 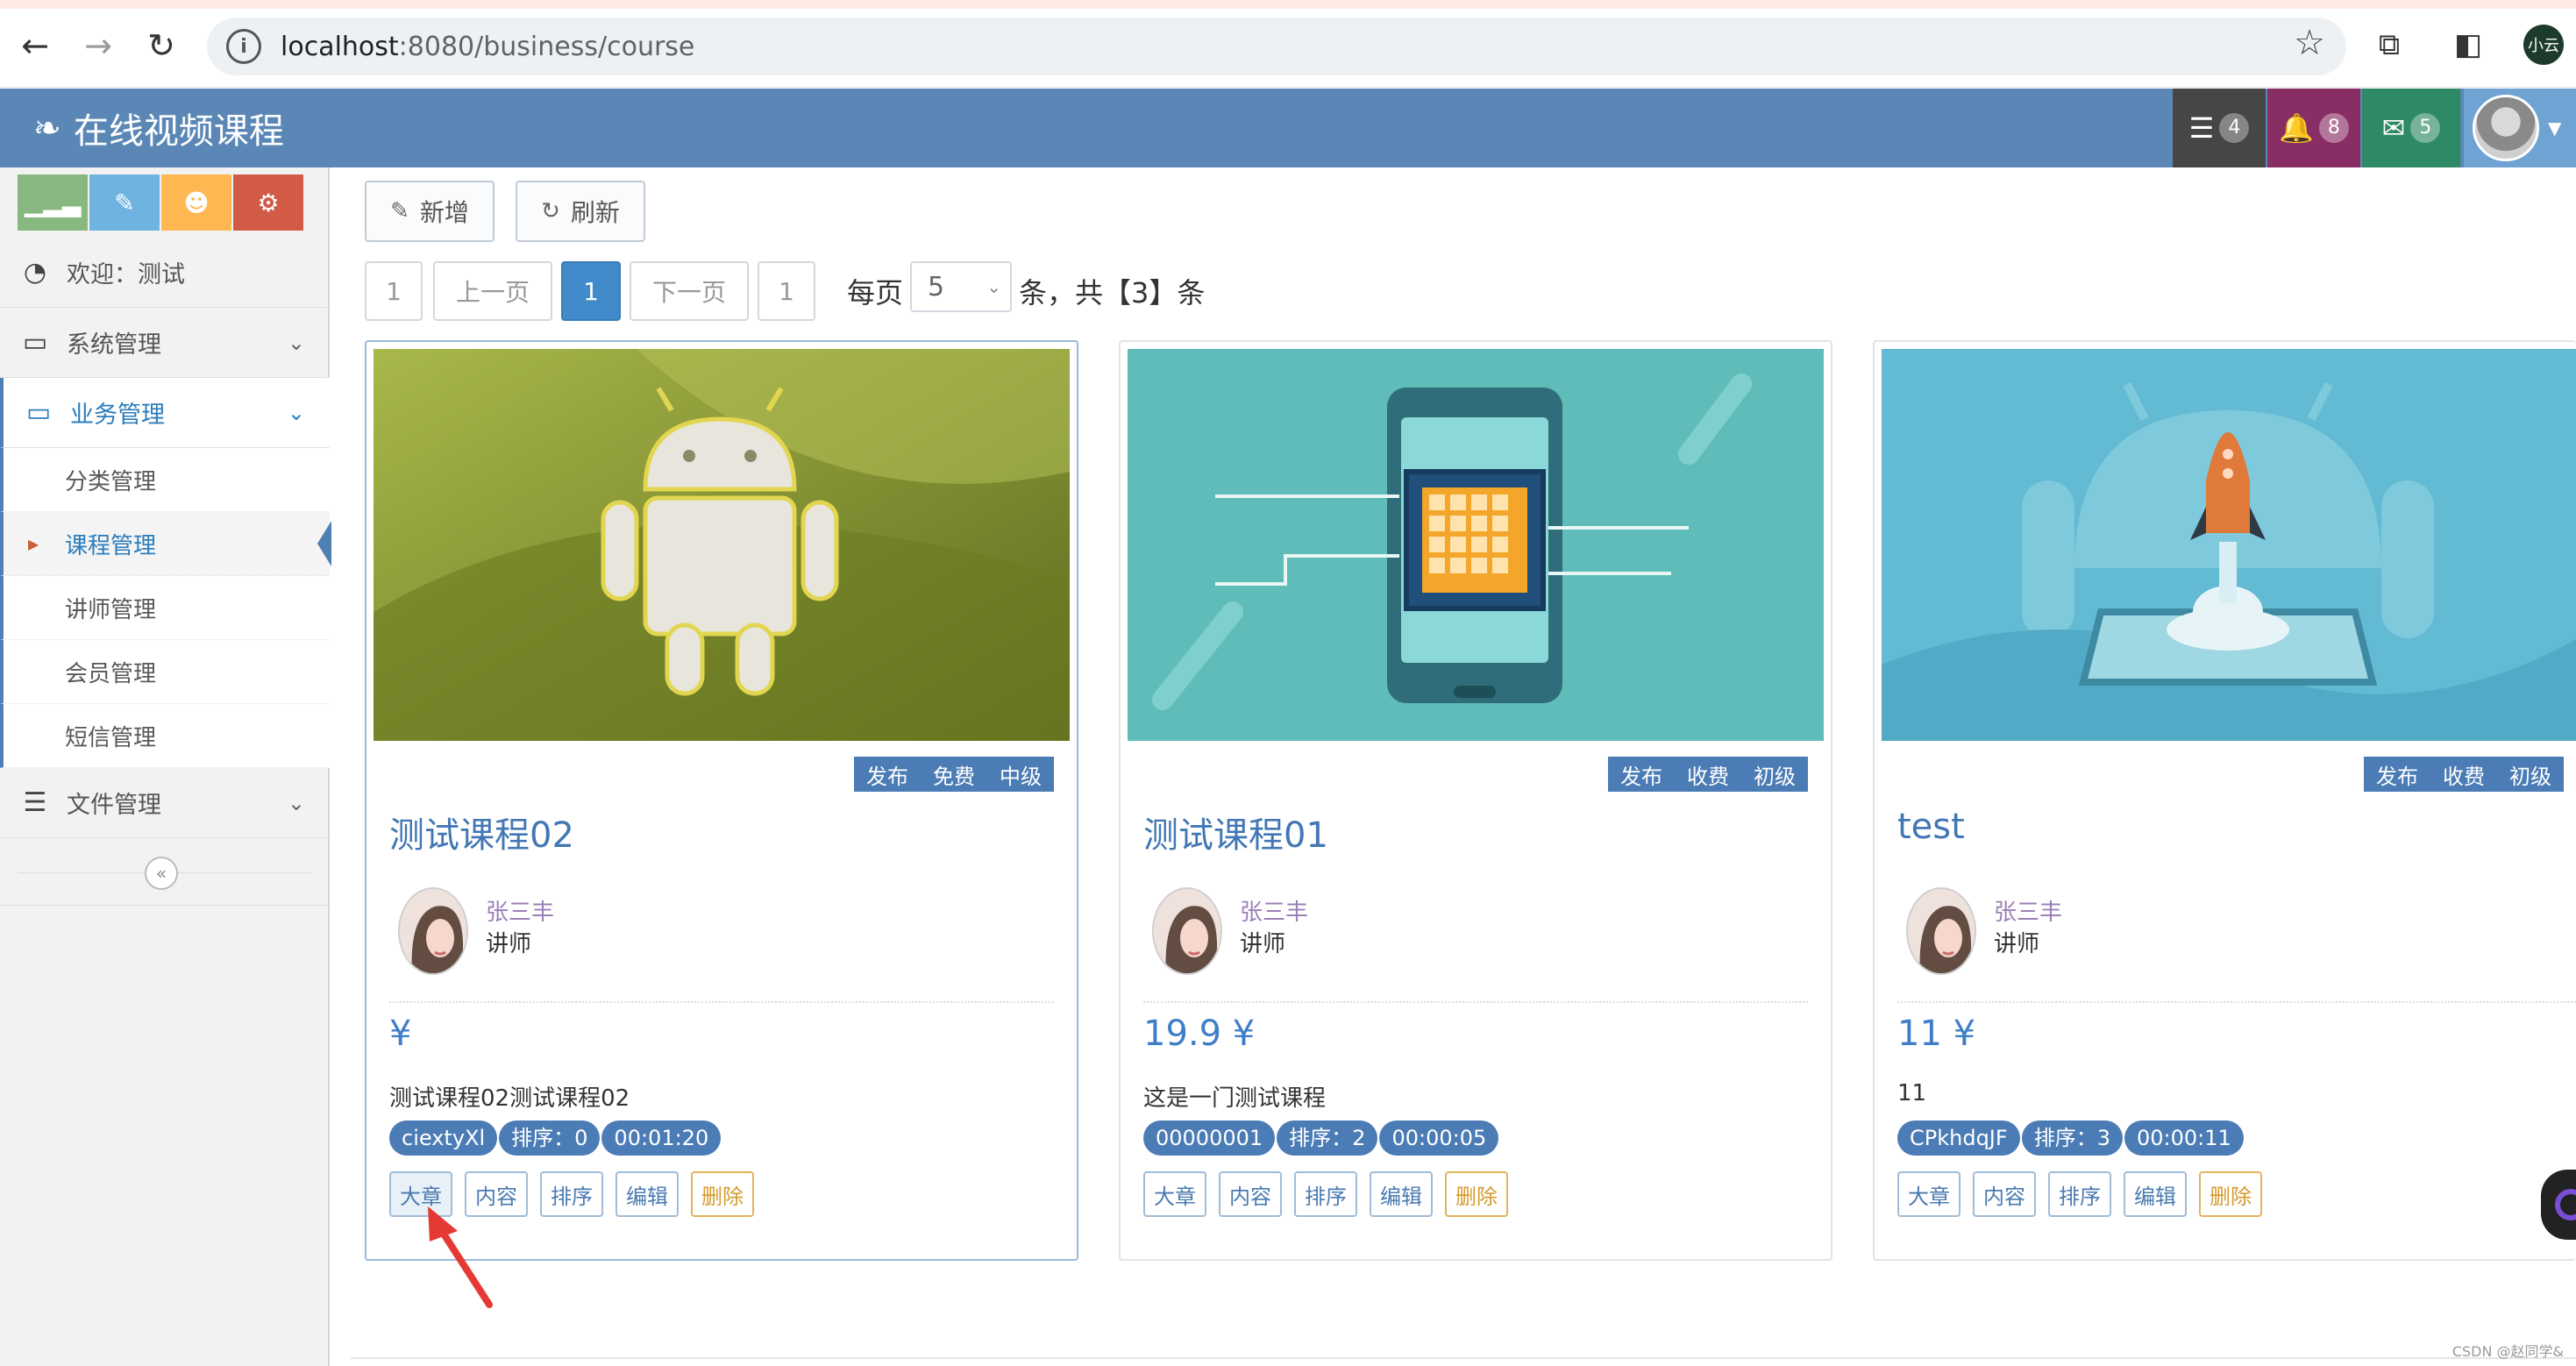 I want to click on course-title: 测试课程01, so click(x=1235, y=832).